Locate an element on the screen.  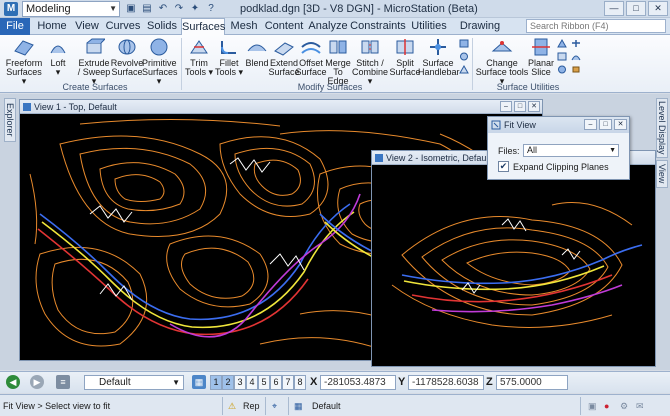
tab-content: Content is located at coordinates (284, 26).